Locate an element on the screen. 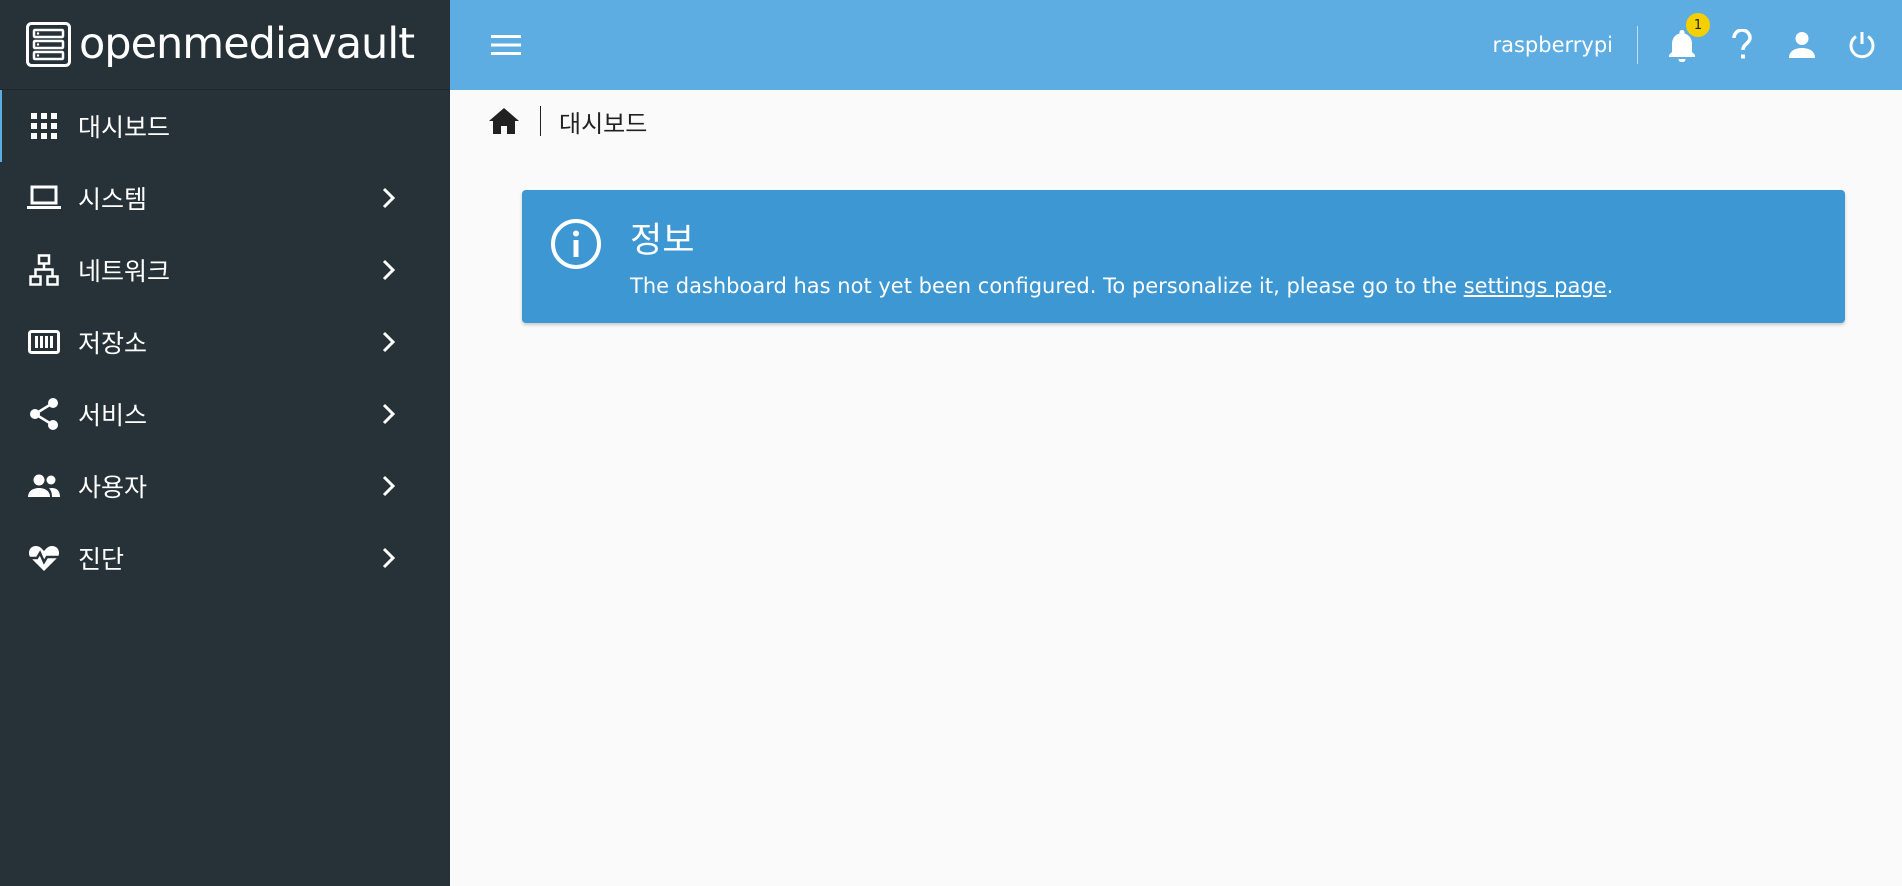  bell-icon: 1 is located at coordinates (1686, 39).